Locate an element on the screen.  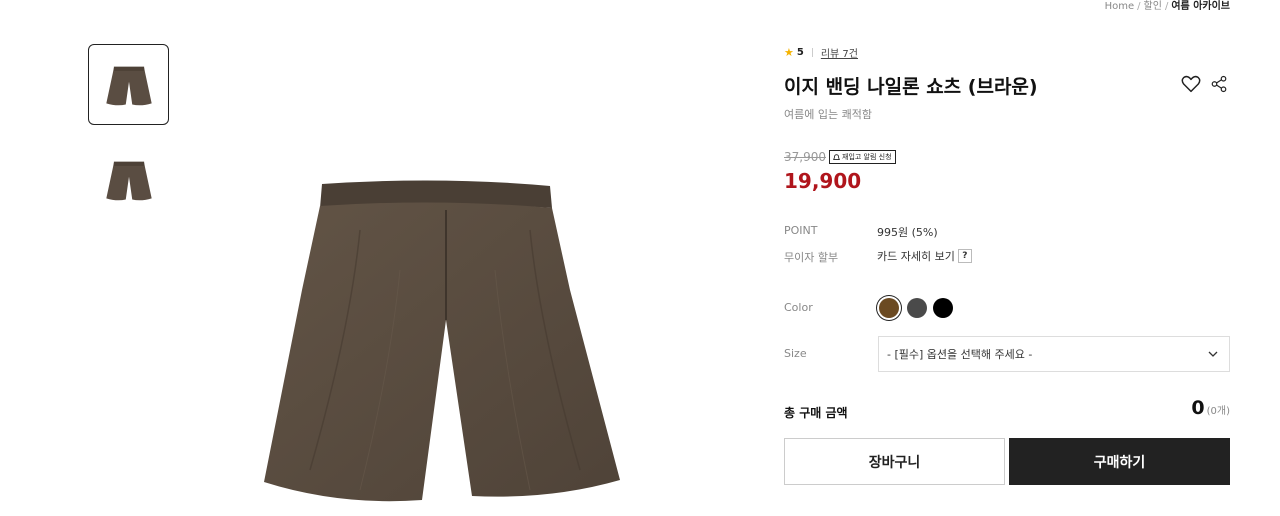
heart-icon is located at coordinates (1191, 84).